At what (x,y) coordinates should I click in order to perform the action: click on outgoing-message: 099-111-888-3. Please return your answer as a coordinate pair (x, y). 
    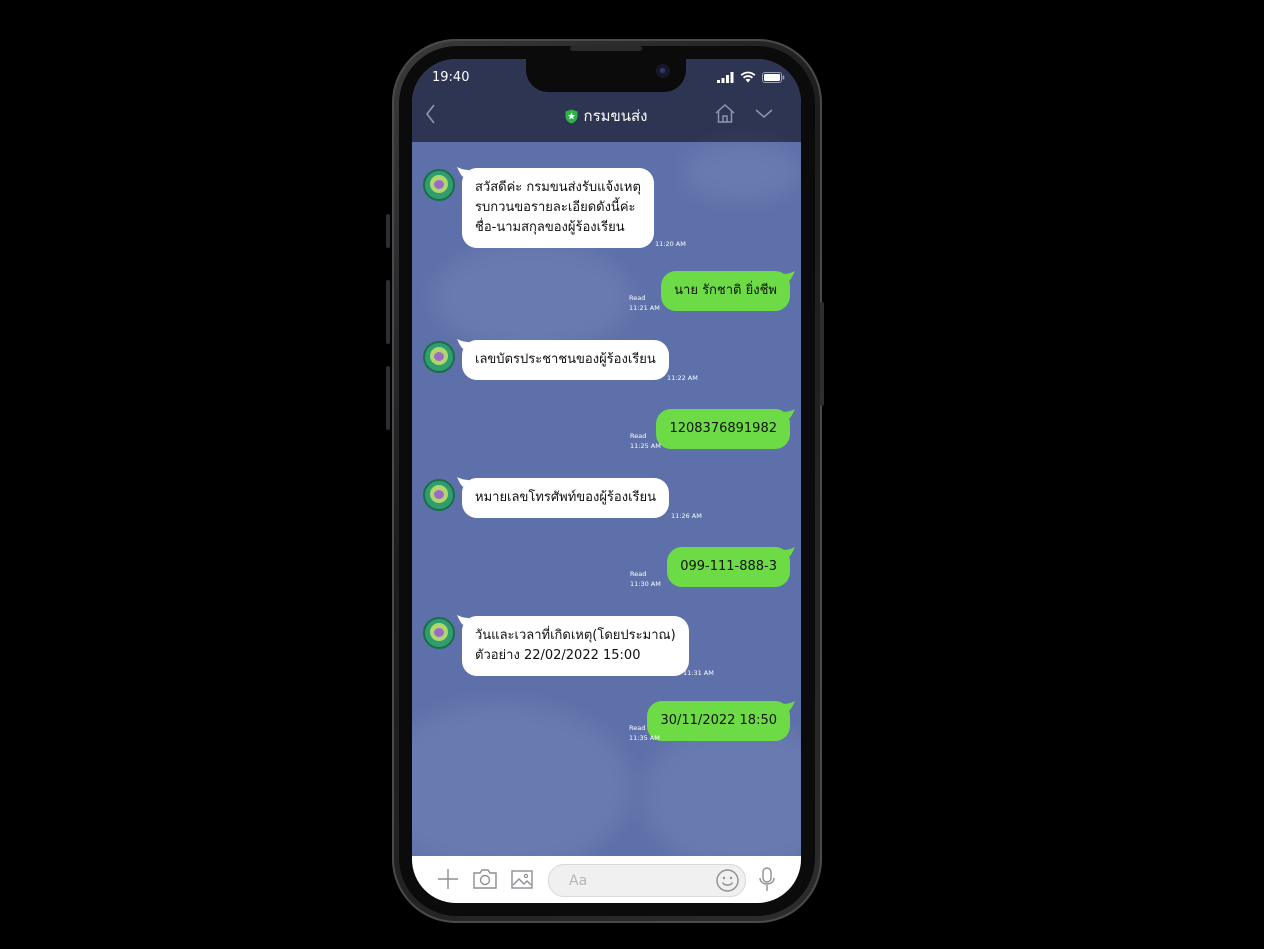
    Looking at the image, I should click on (728, 567).